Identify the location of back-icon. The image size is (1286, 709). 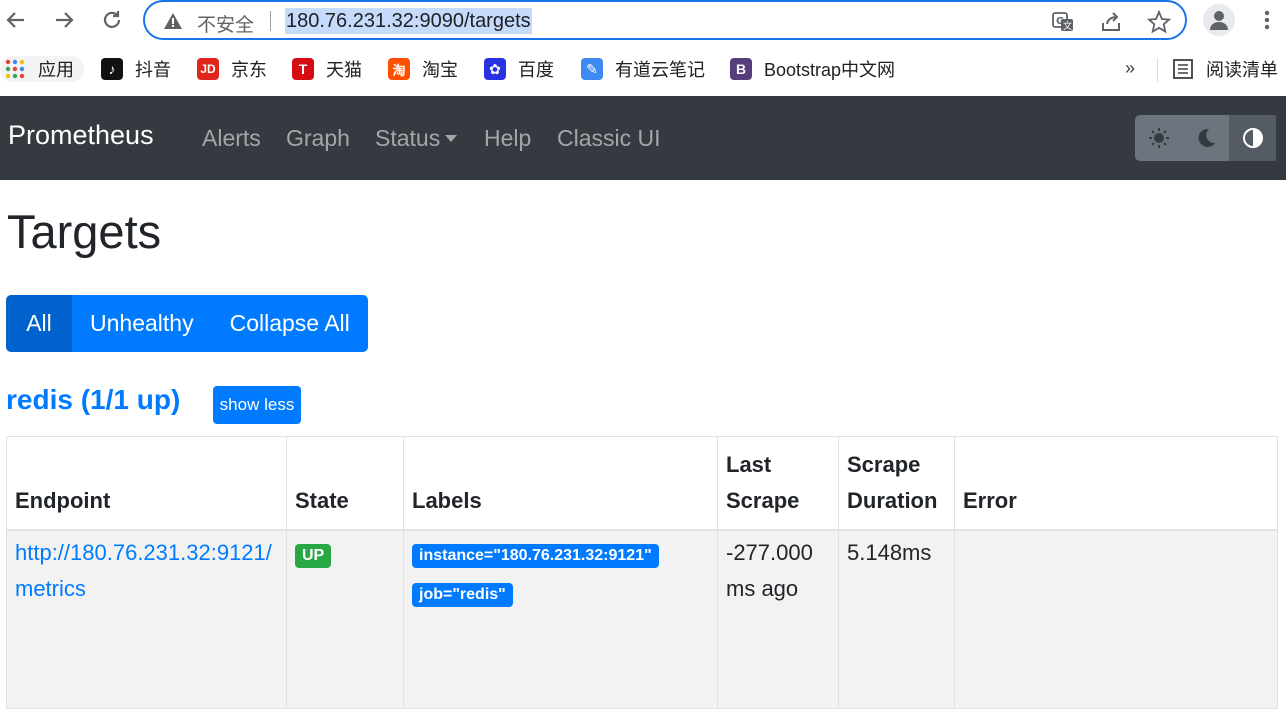
(16, 20).